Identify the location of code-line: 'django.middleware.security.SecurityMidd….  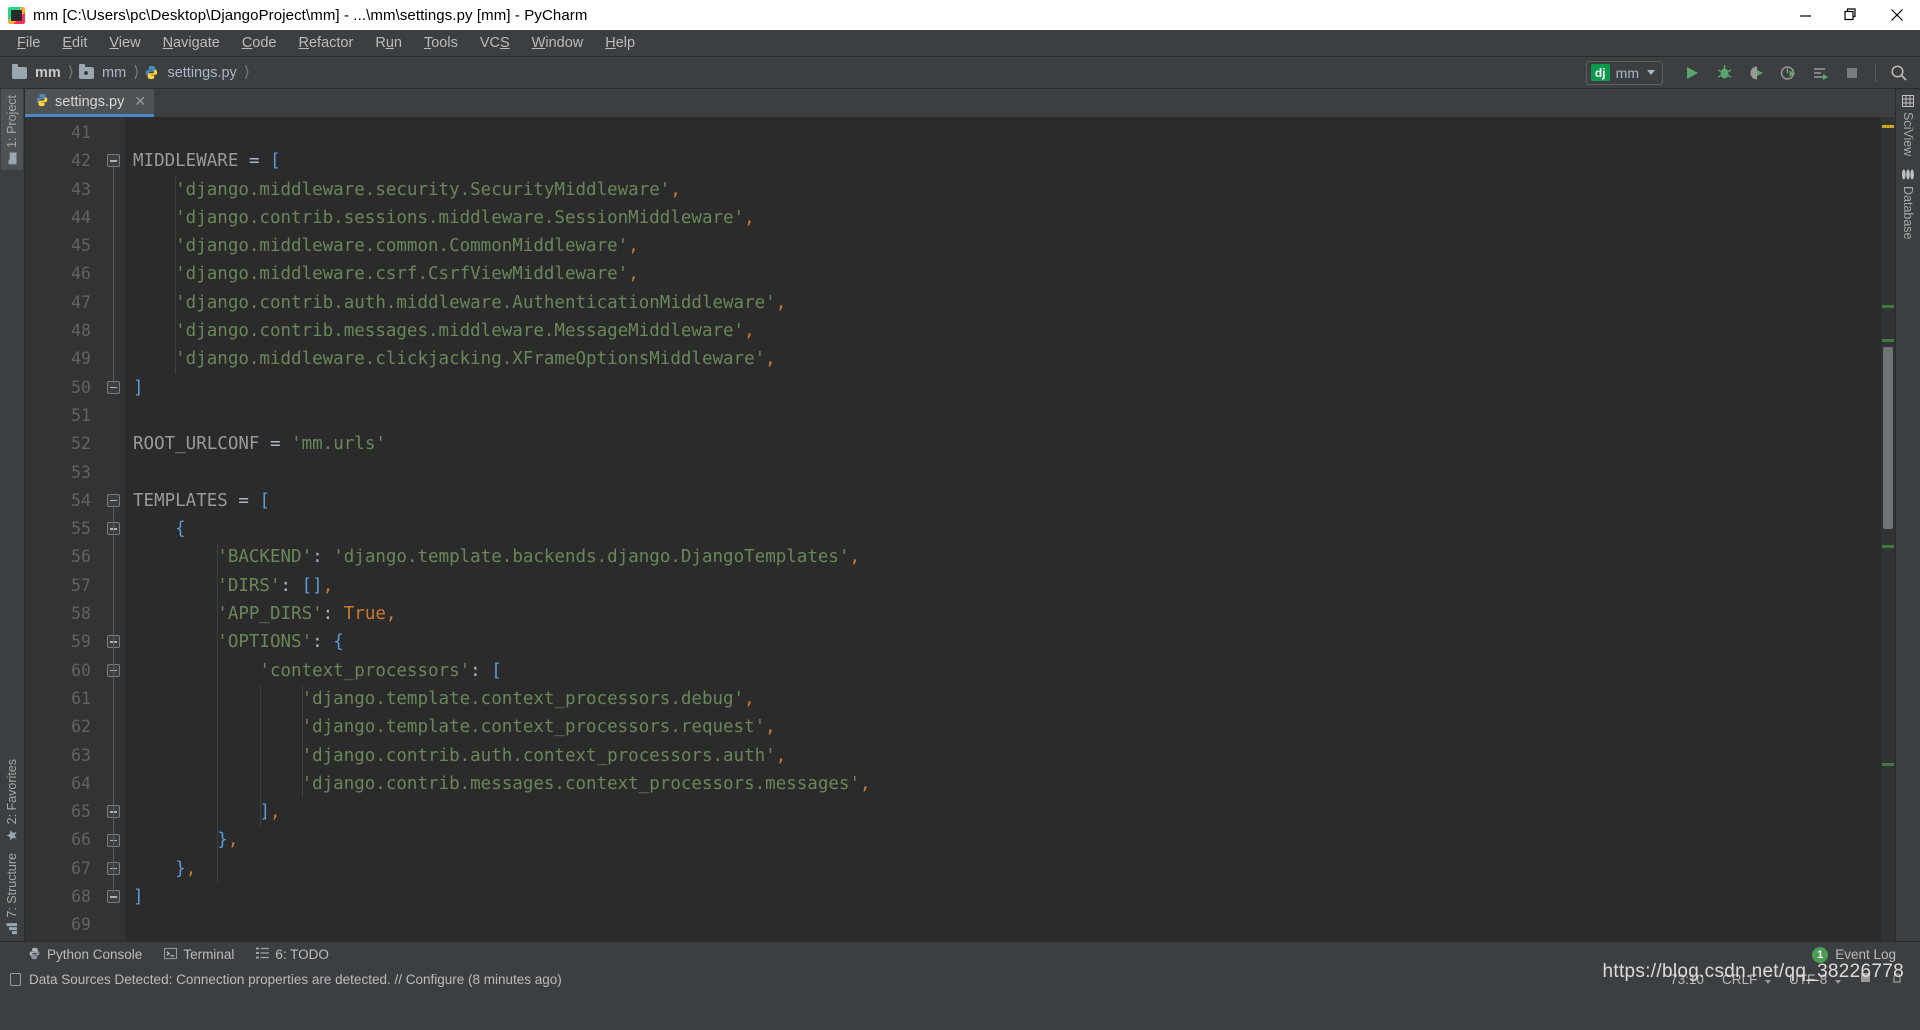
(1007, 190).